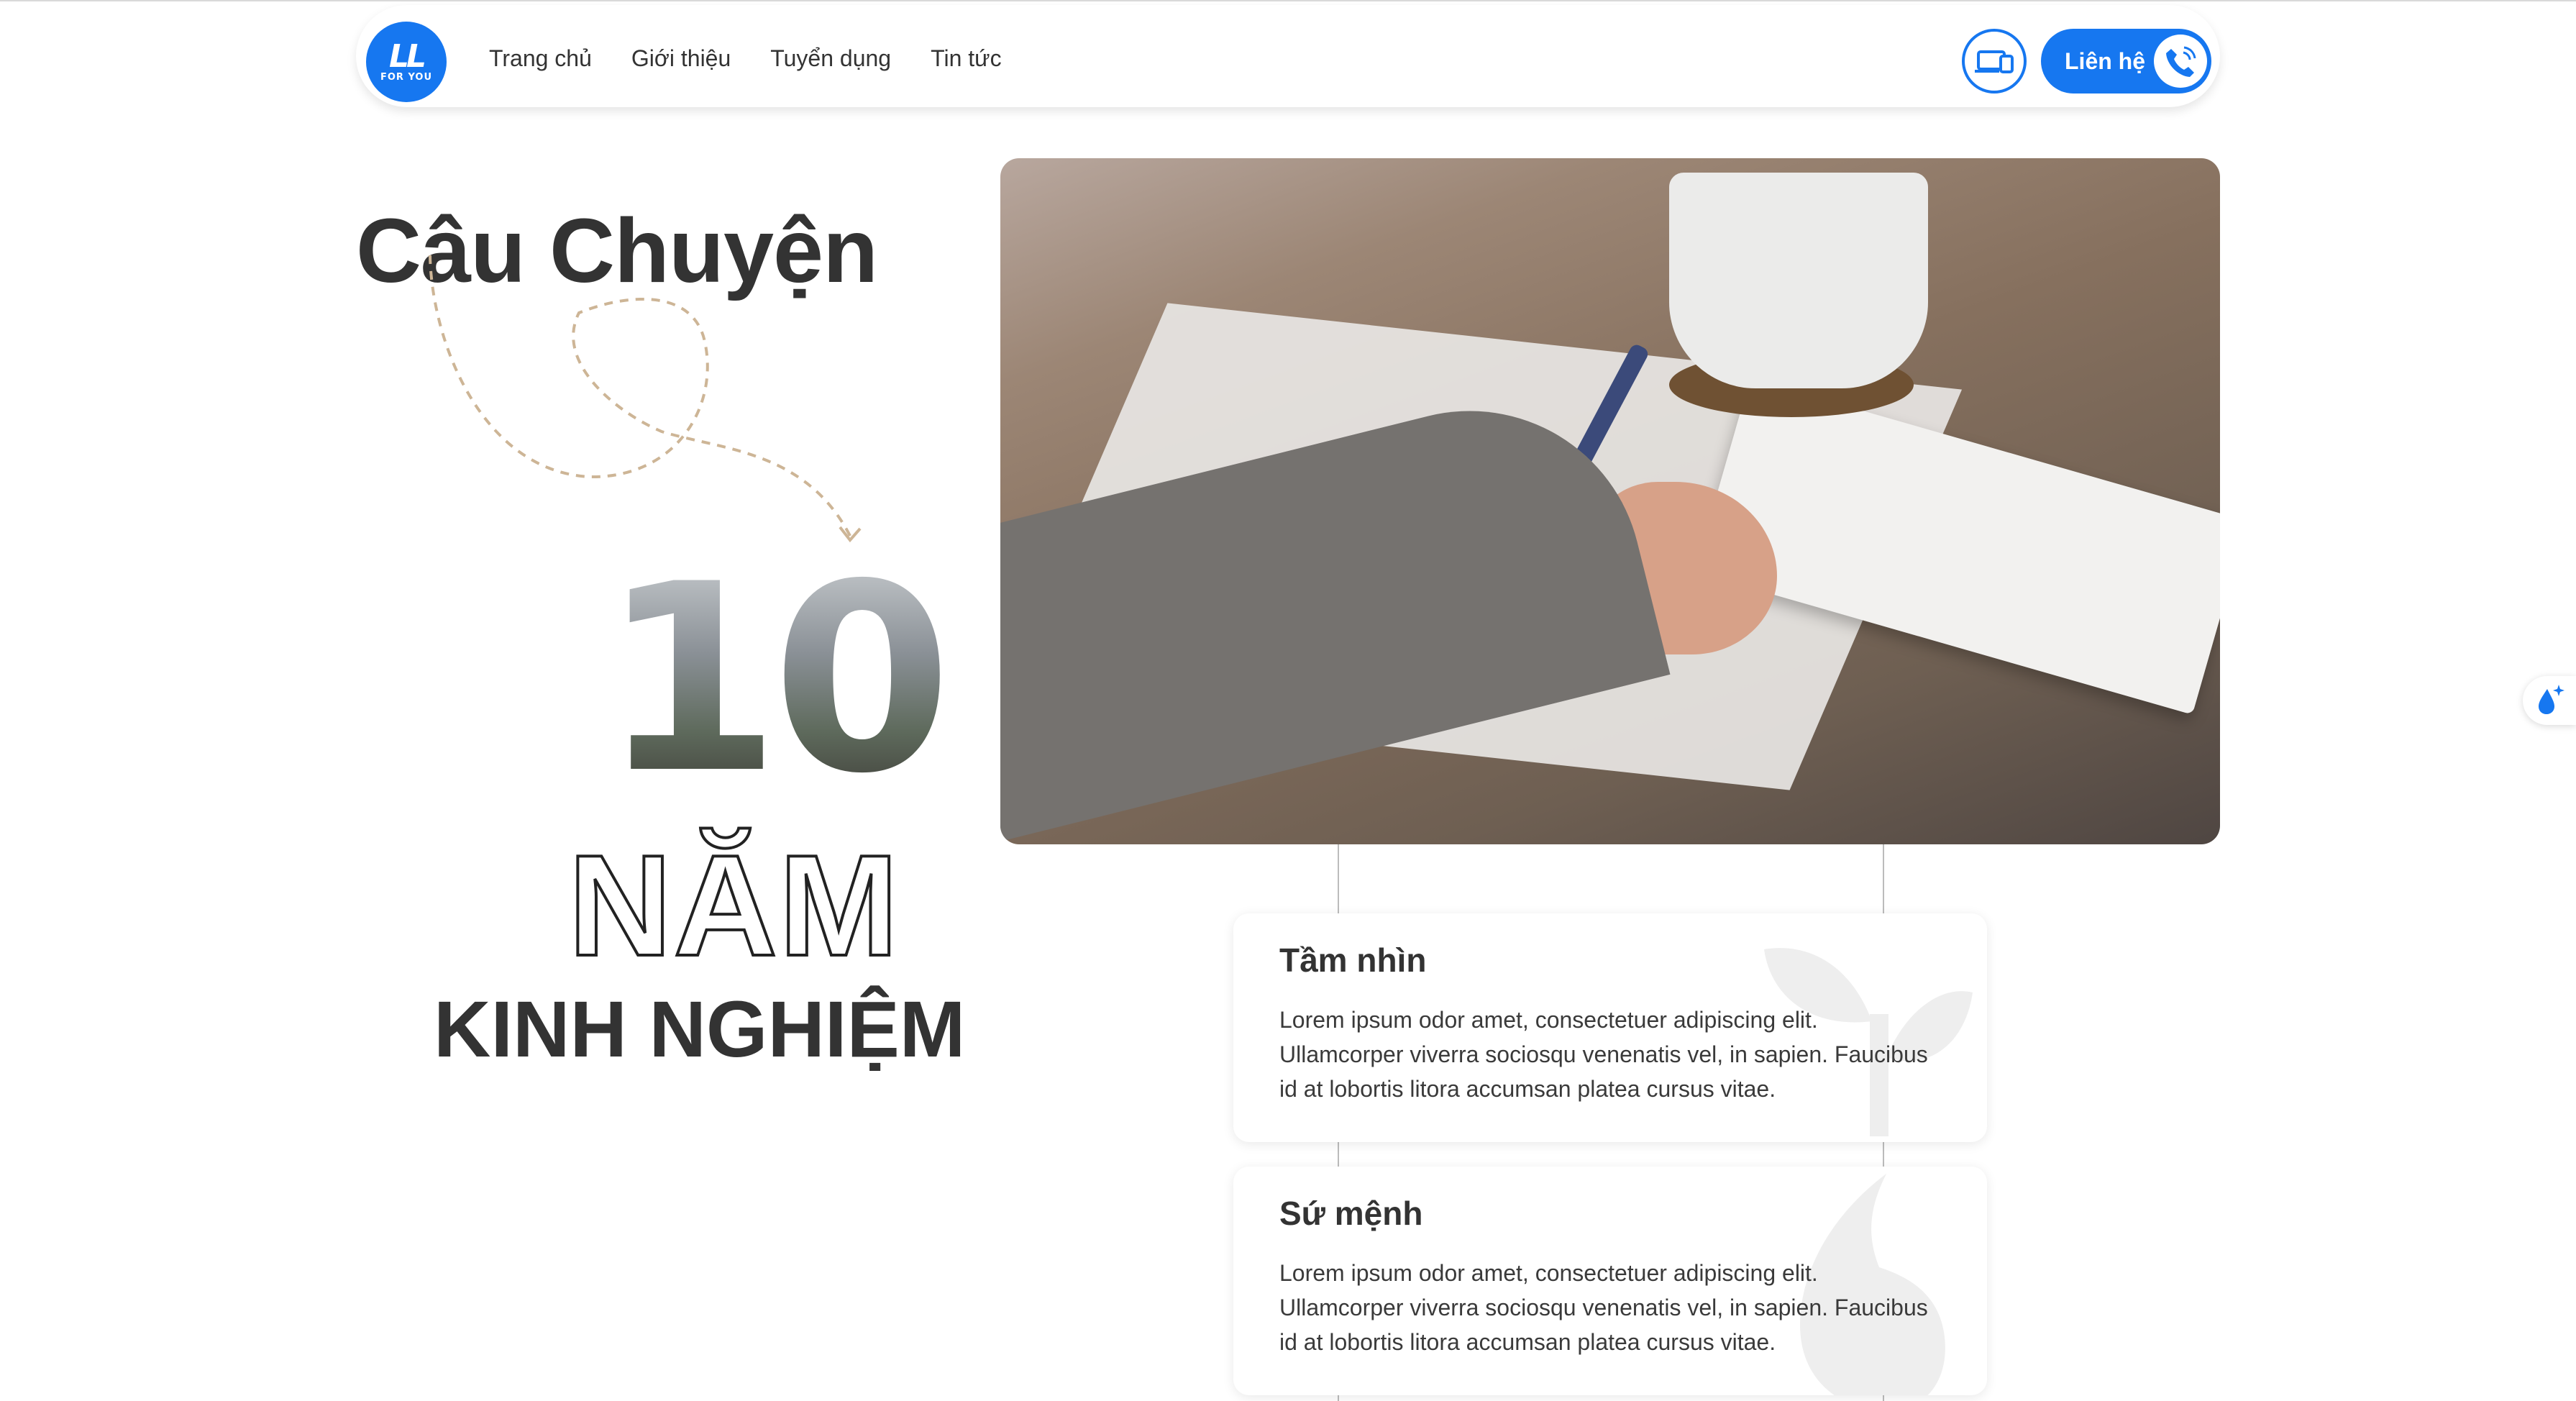 The height and width of the screenshot is (1401, 2576). I want to click on top-border, so click(1288, 0).